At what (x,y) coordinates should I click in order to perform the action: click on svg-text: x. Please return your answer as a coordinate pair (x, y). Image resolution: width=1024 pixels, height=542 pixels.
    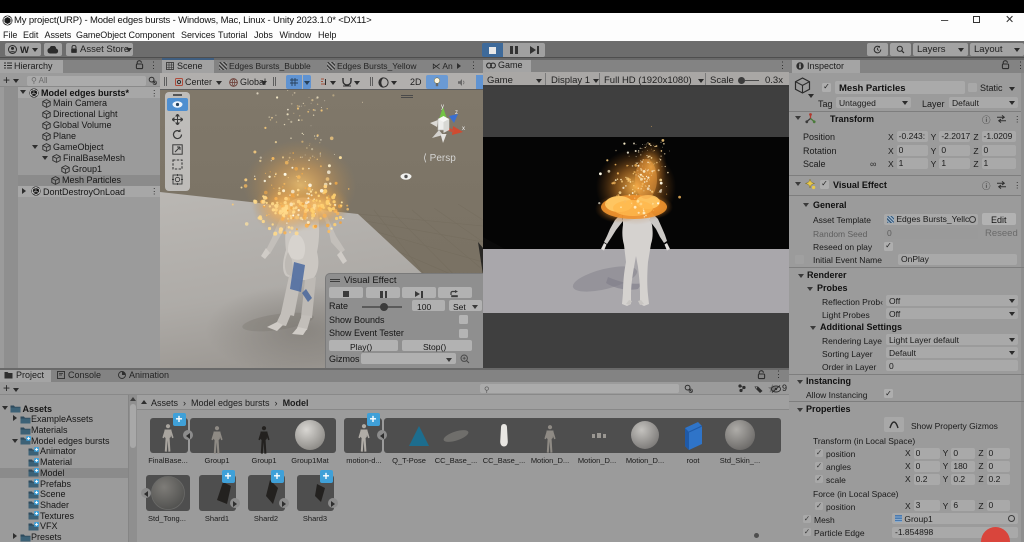
    Looking at the image, I should click on (463, 129).